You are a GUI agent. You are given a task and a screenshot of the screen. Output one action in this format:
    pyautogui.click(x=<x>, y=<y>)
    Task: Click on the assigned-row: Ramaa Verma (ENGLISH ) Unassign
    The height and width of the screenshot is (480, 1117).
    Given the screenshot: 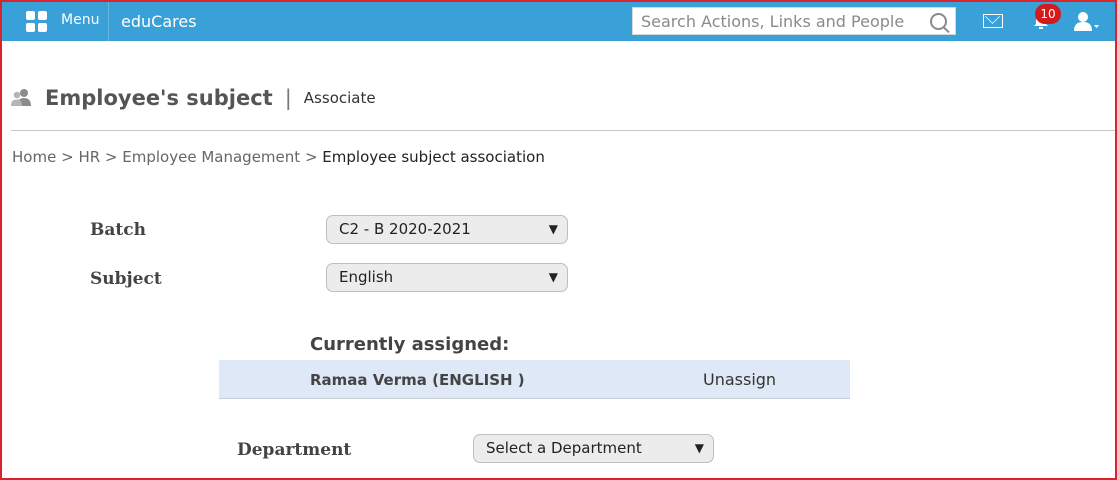 What is the action you would take?
    pyautogui.click(x=534, y=379)
    